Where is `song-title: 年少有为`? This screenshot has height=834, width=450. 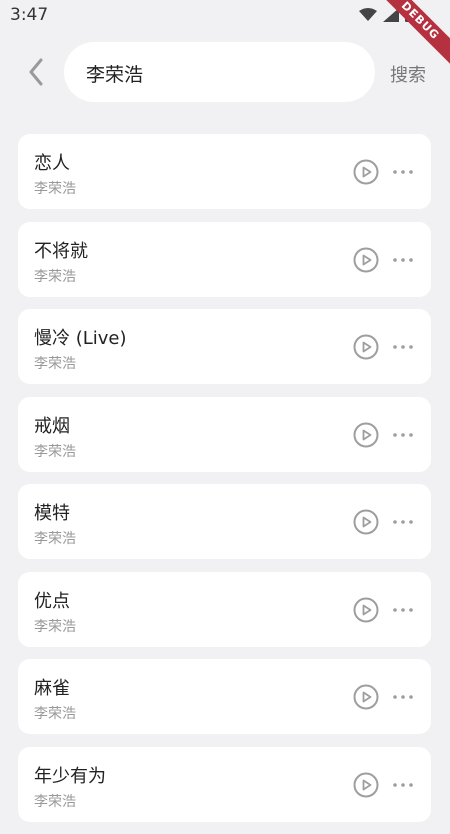 song-title: 年少有为 is located at coordinates (70, 776).